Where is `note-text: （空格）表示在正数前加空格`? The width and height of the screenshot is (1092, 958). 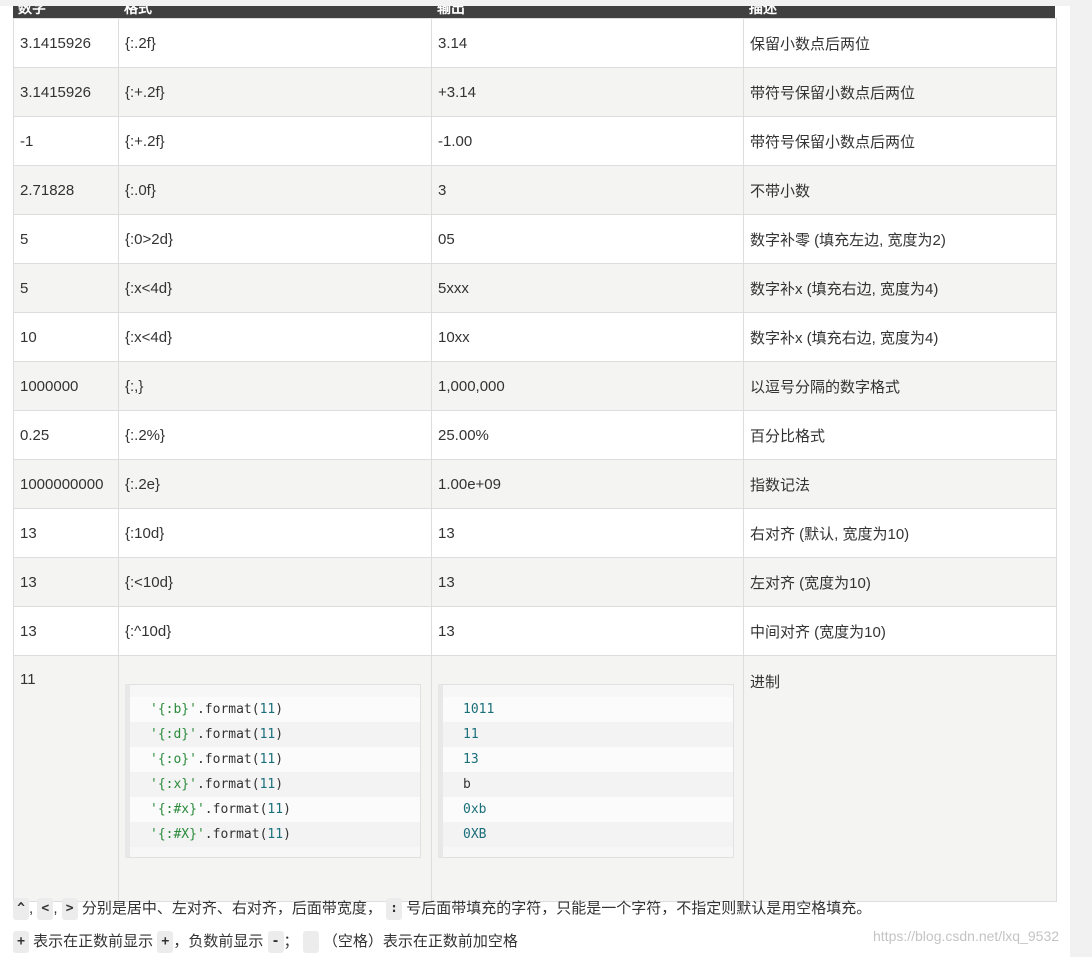 note-text: （空格）表示在正数前加空格 is located at coordinates (418, 941).